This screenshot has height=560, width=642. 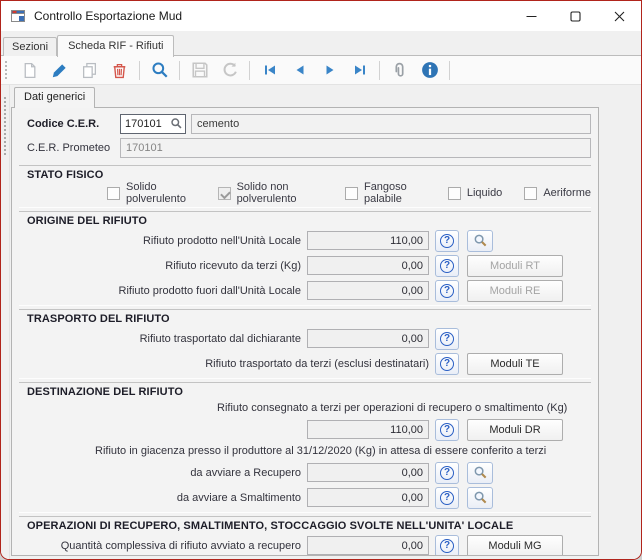 I want to click on rifiuto-trasportato-dichiarante-label: Rifiuto trasportato dal dichiarante, so click(x=220, y=338).